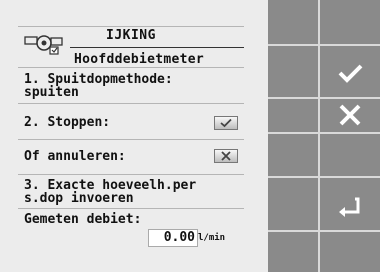 This screenshot has height=272, width=380. What do you see at coordinates (51, 92) in the screenshot?
I see `step-1-value: spuiten` at bounding box center [51, 92].